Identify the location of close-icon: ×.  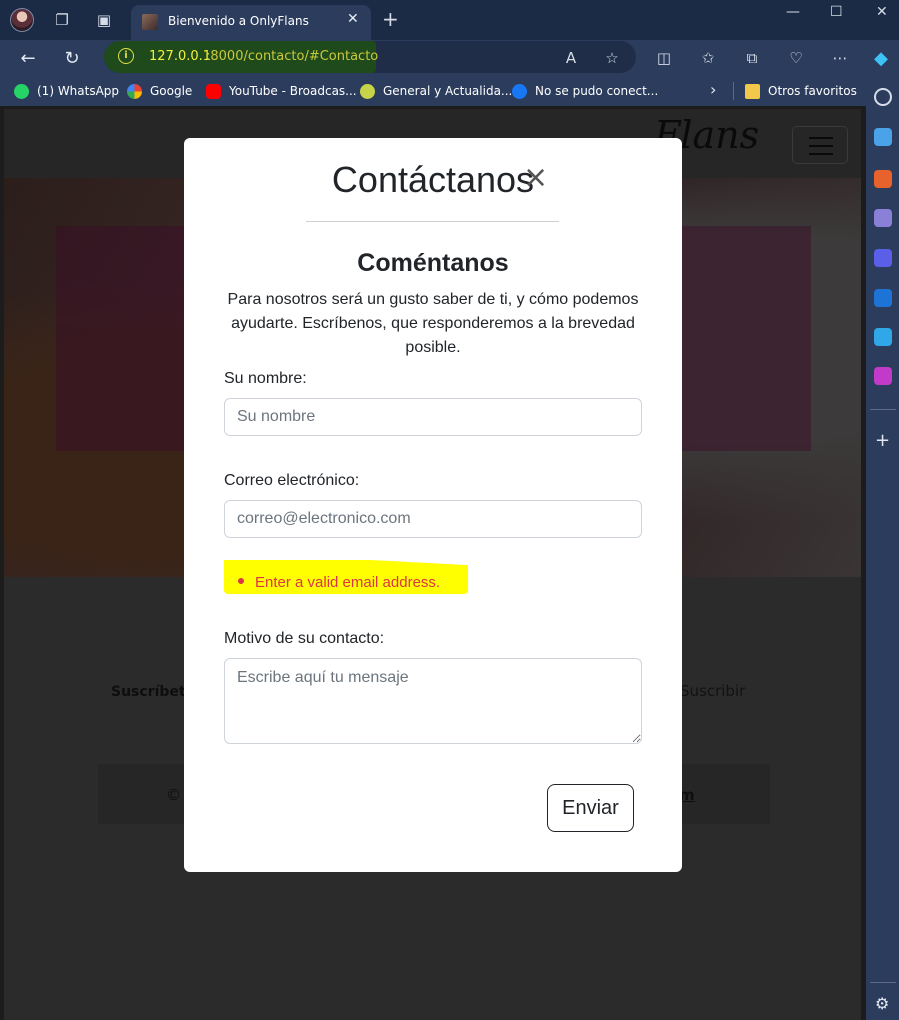
(535, 178).